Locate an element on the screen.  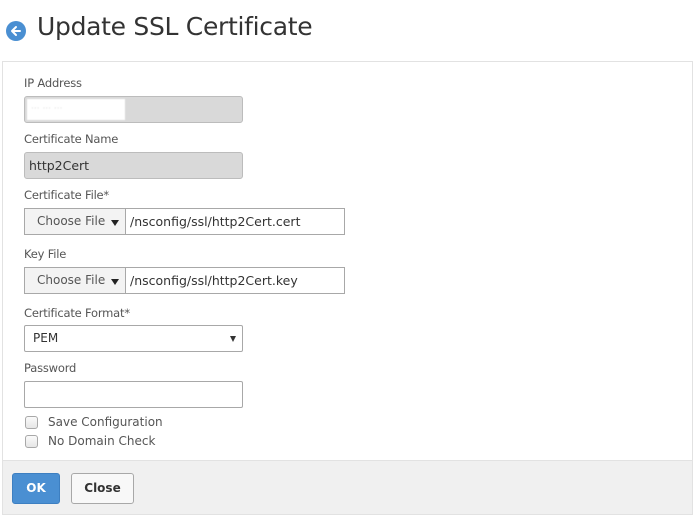
key-file-row: Choose File /nsconfig/ssl/http2Cert.key is located at coordinates (184, 280).